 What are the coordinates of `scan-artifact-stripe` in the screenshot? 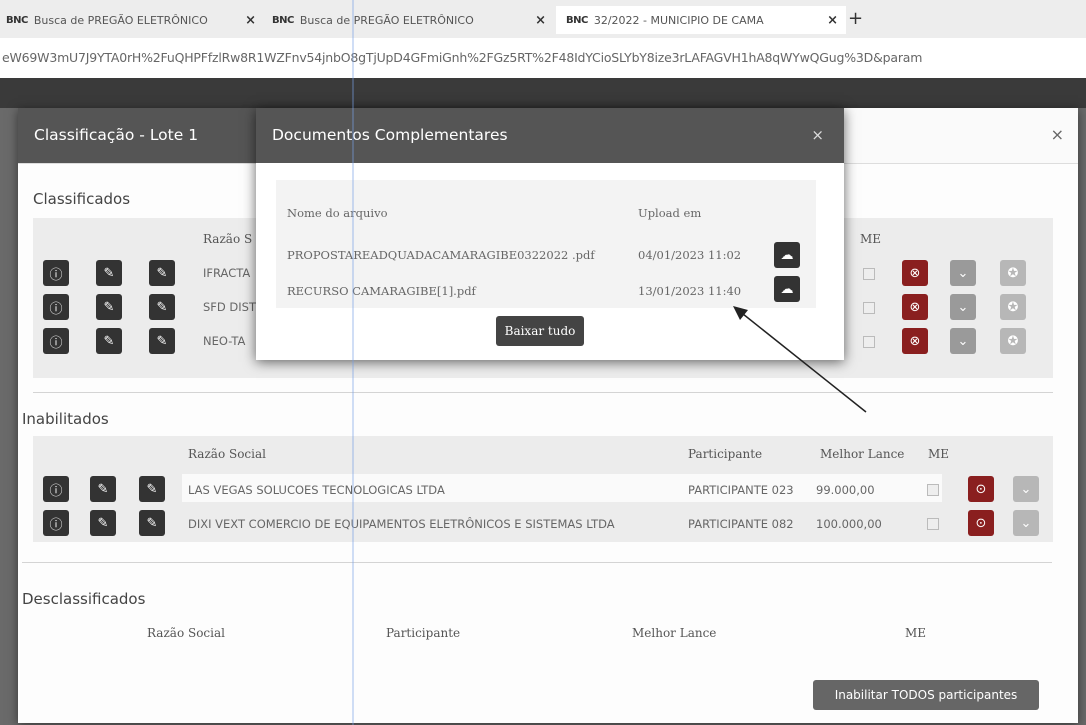 It's located at (353, 362).